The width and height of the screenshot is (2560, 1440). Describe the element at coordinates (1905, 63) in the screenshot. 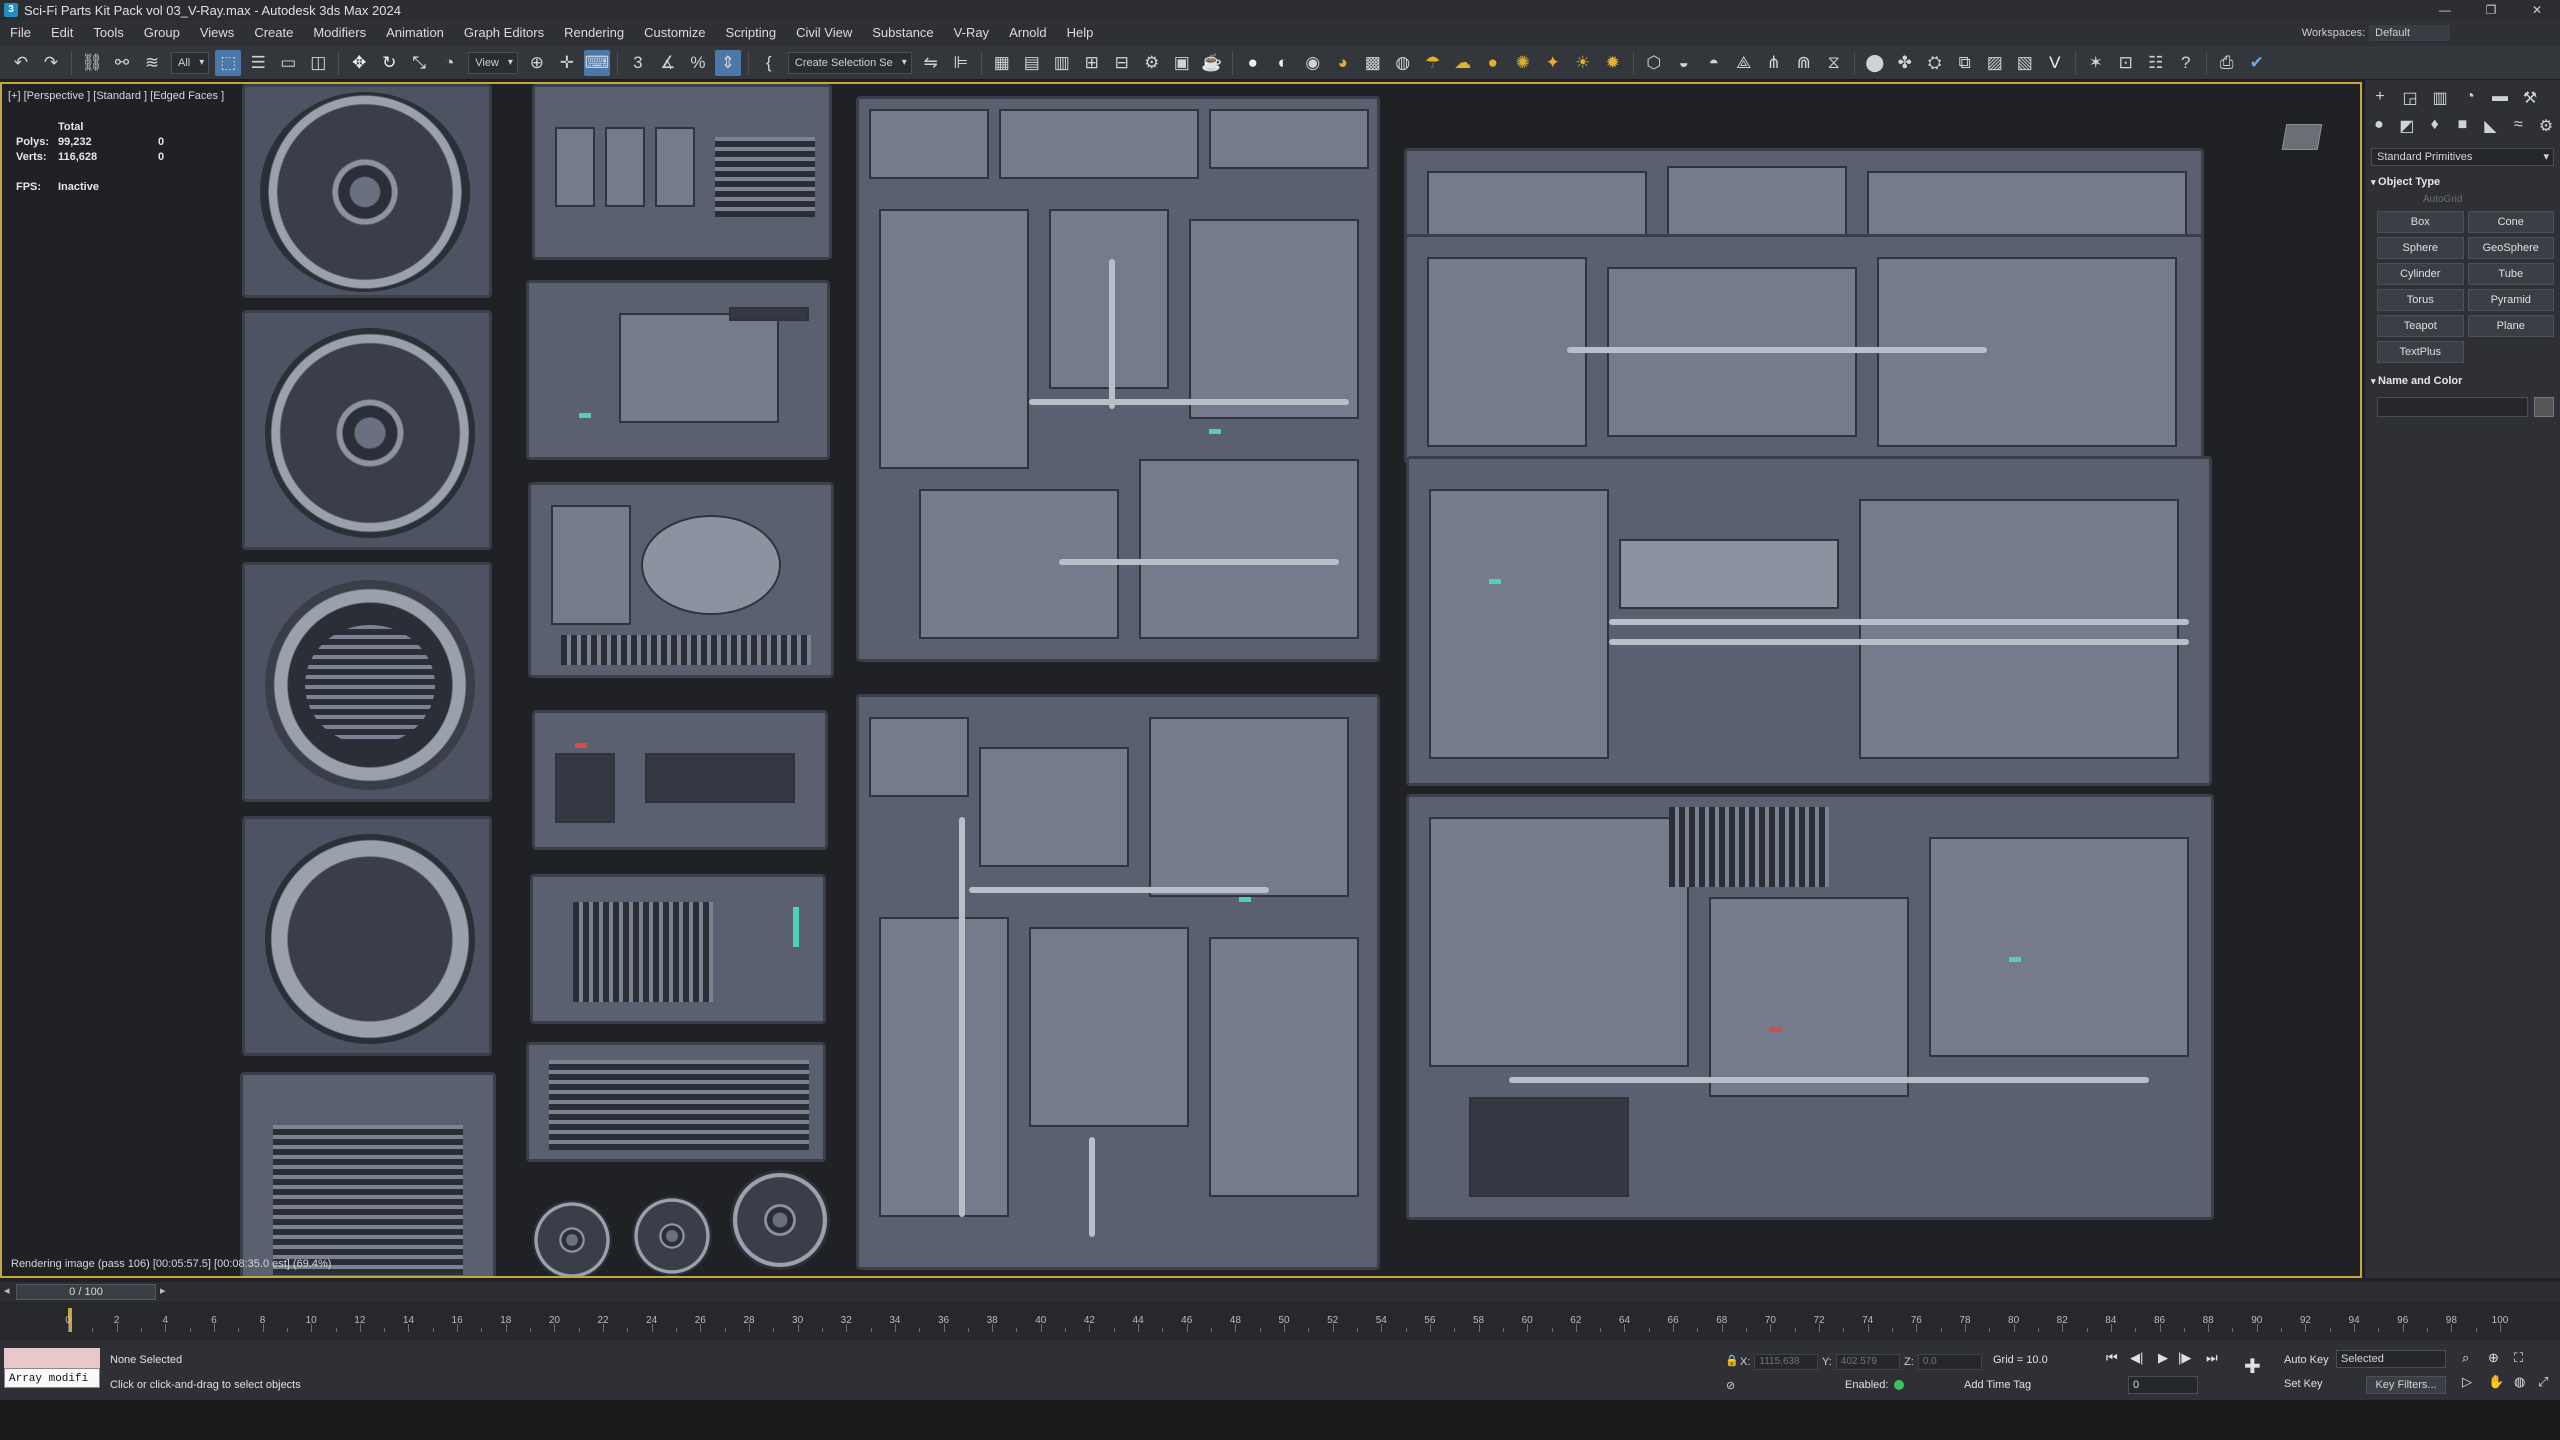

I see `vray-cosmos-icon: ✤` at that location.